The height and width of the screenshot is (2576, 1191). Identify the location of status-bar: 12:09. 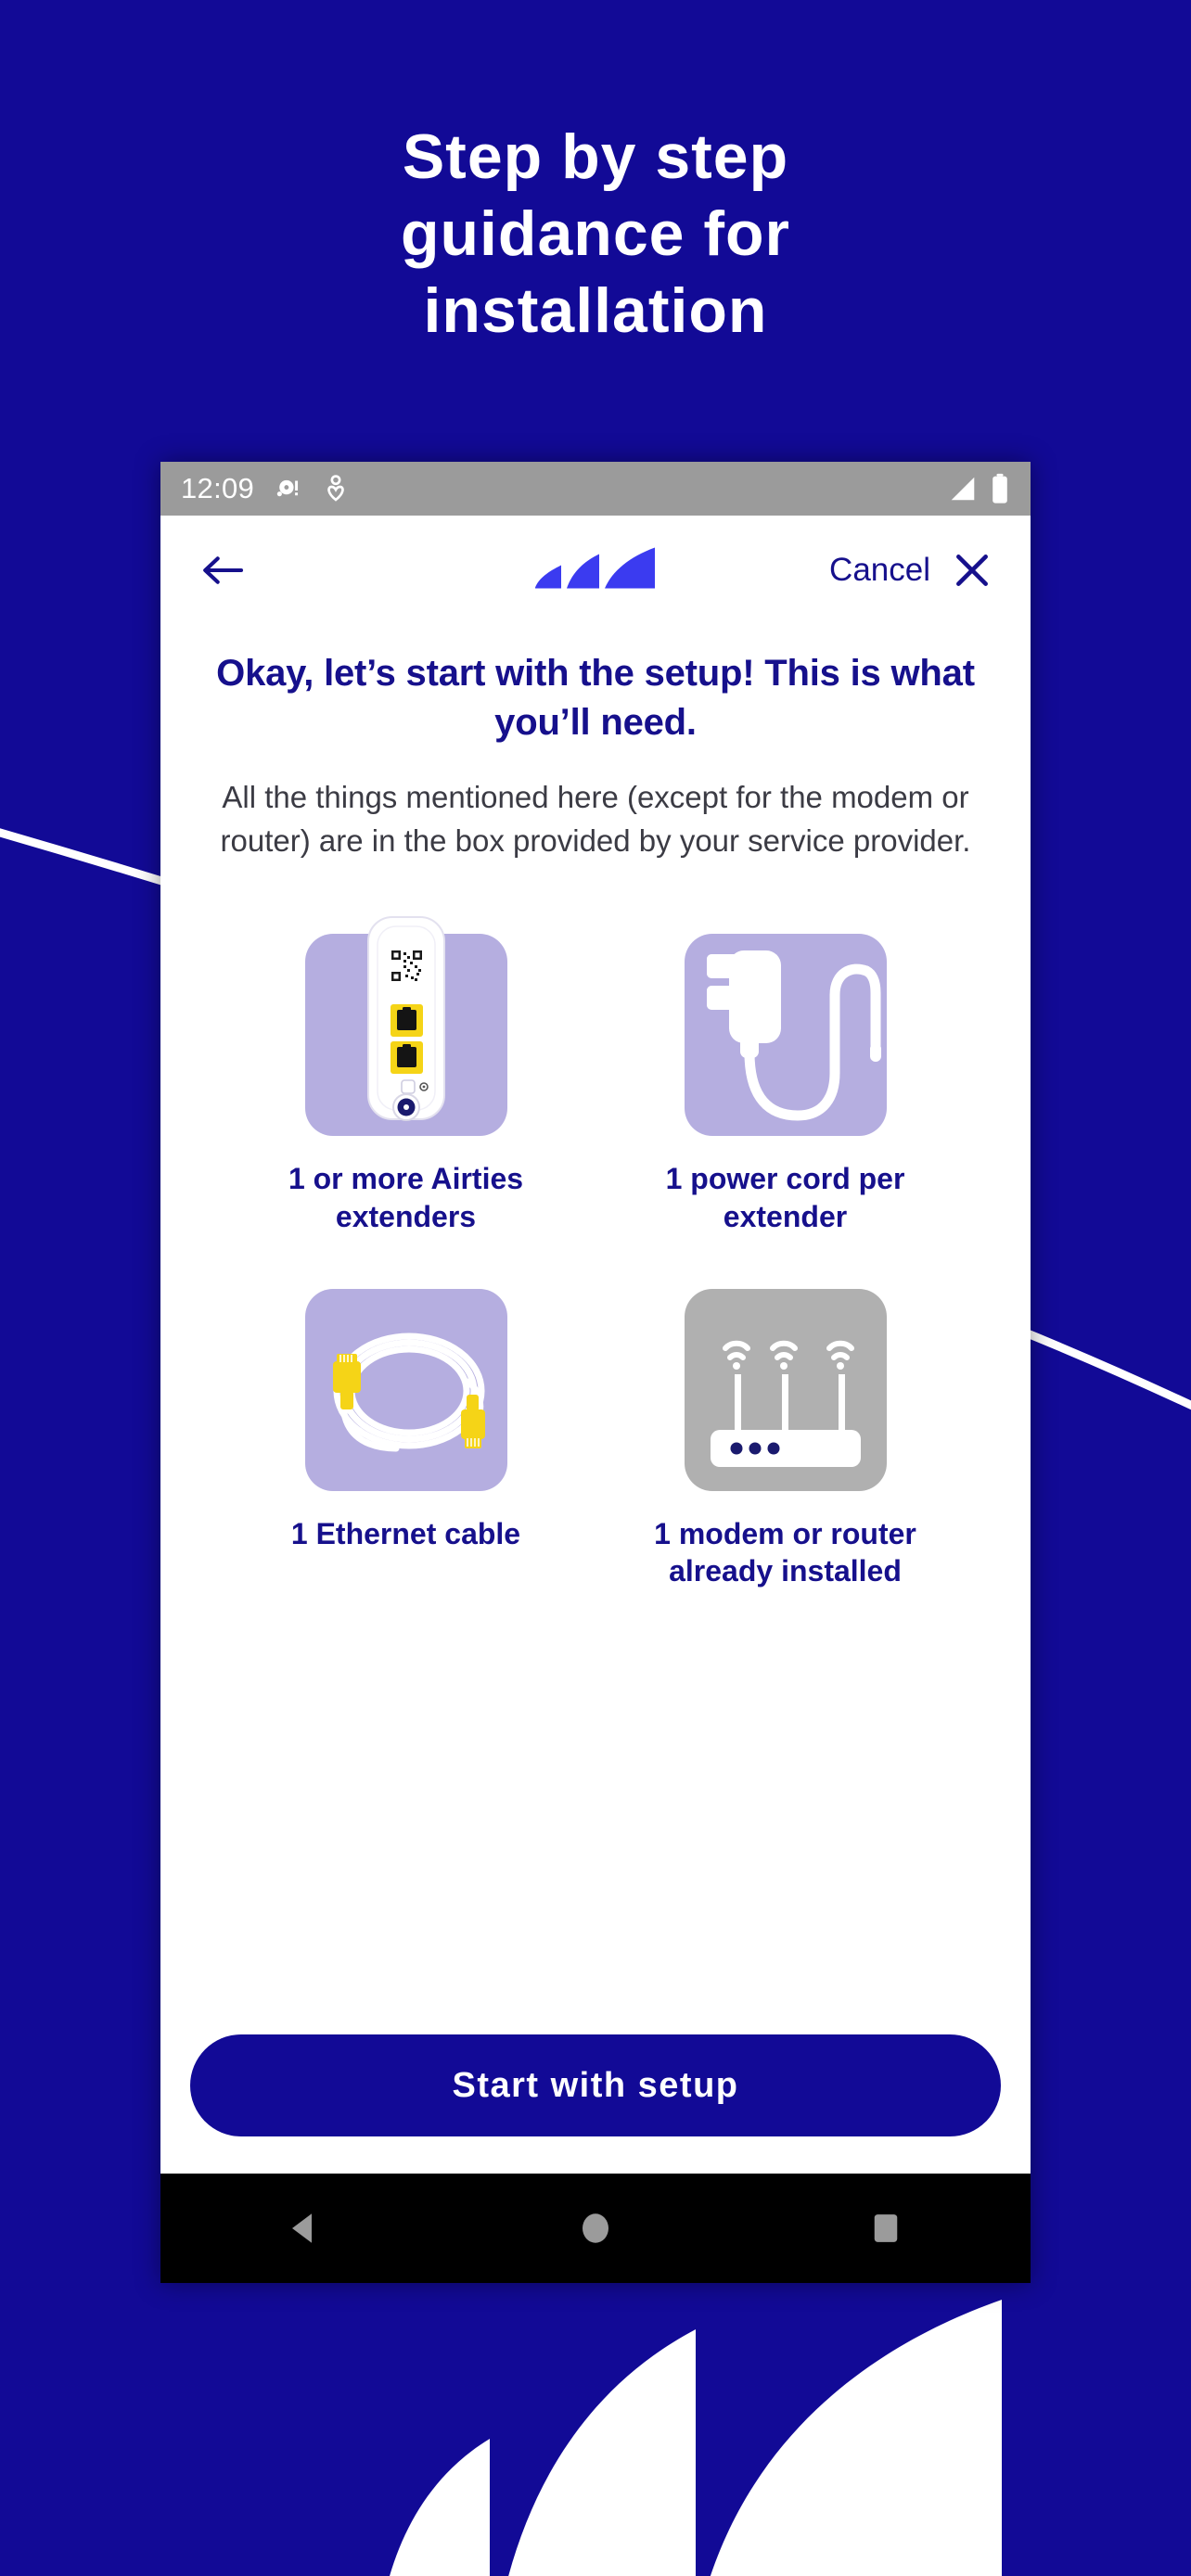
(595, 489).